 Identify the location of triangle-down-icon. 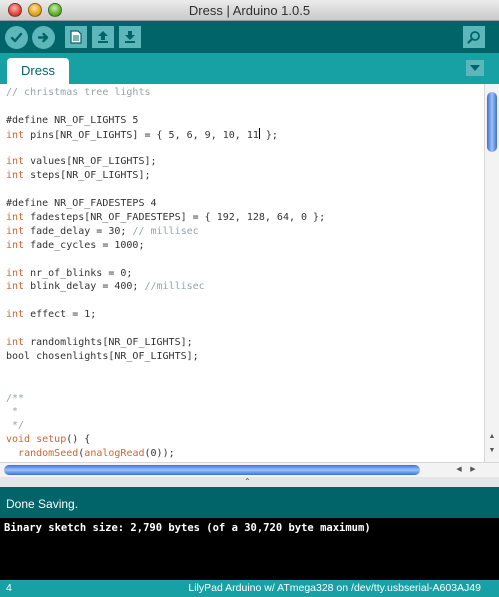
(475, 67).